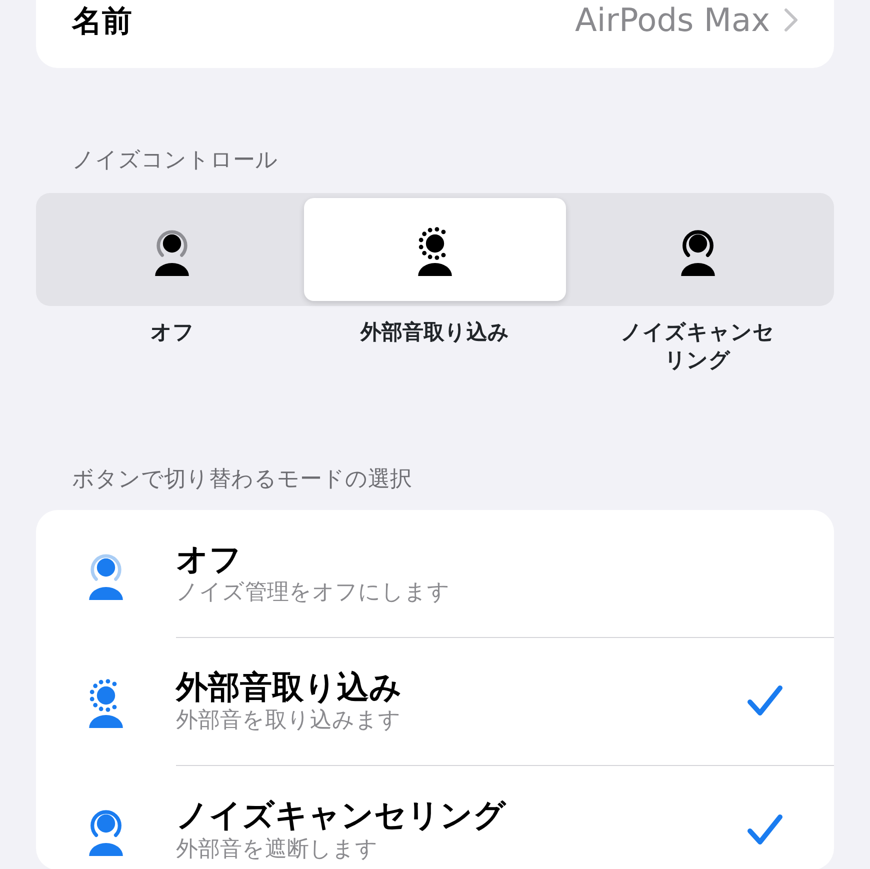 Image resolution: width=870 pixels, height=869 pixels. What do you see at coordinates (209, 559) in the screenshot?
I see `mode-title: オフ` at bounding box center [209, 559].